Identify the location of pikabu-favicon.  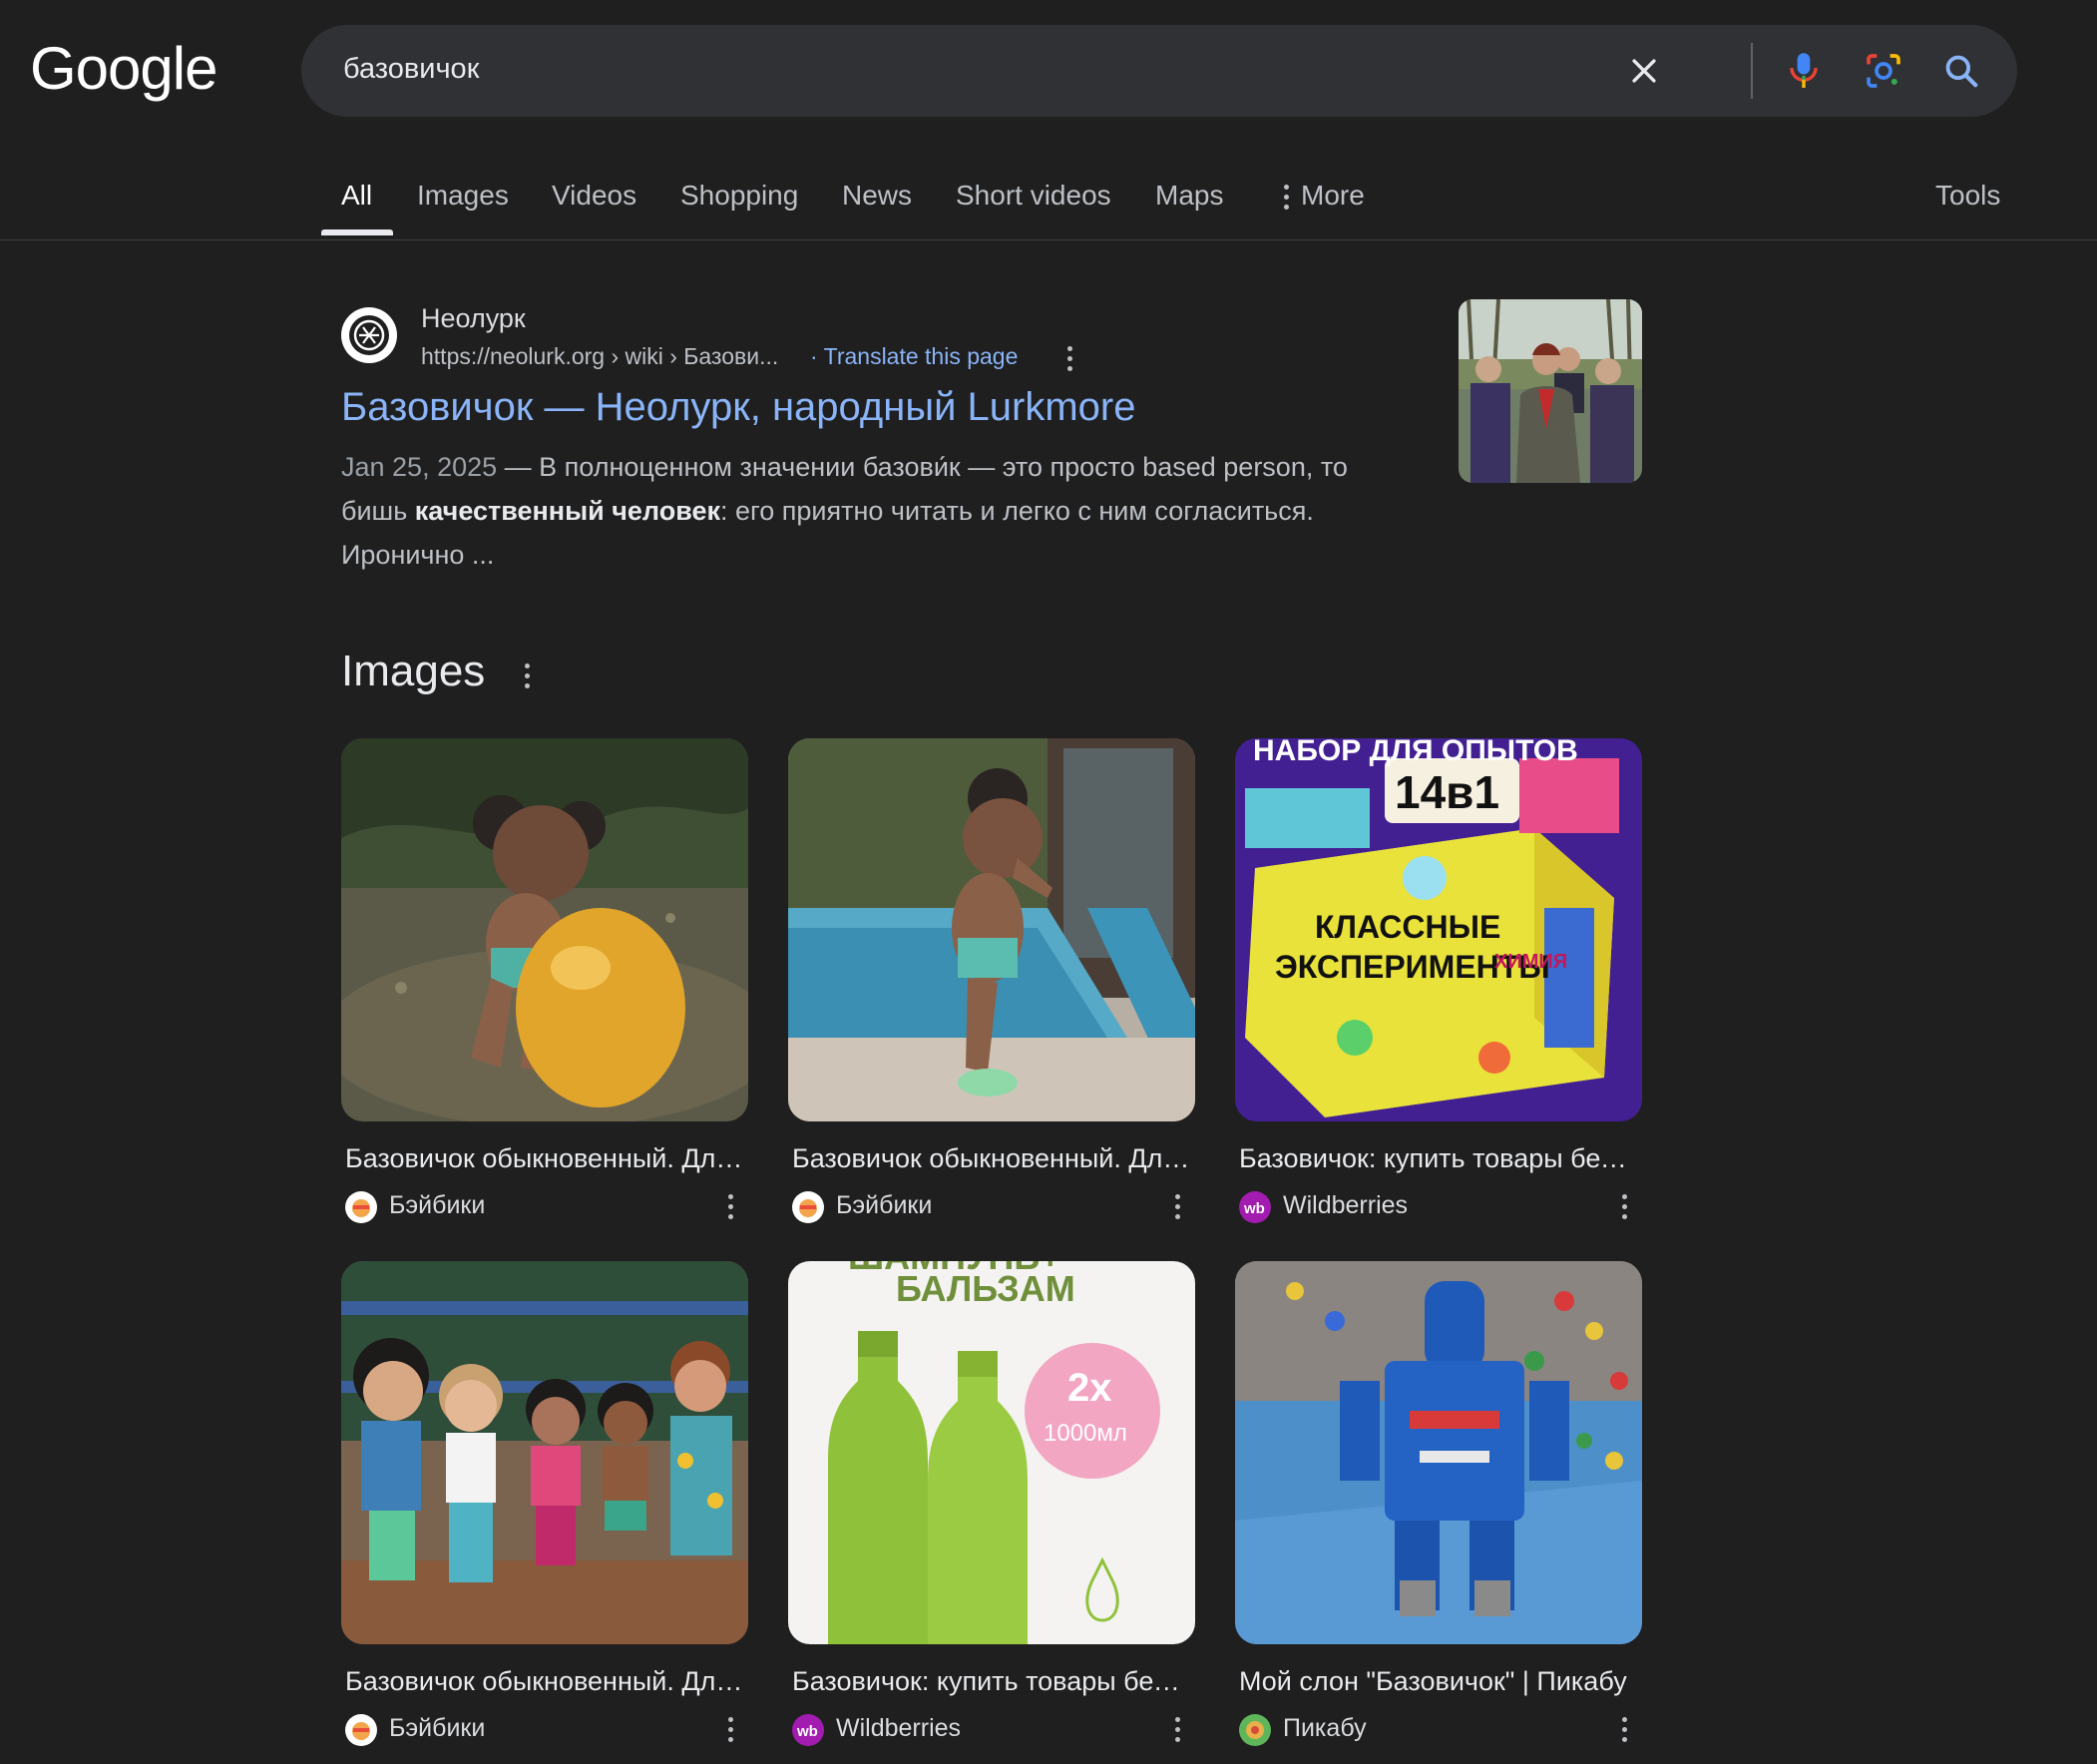
(1255, 1730).